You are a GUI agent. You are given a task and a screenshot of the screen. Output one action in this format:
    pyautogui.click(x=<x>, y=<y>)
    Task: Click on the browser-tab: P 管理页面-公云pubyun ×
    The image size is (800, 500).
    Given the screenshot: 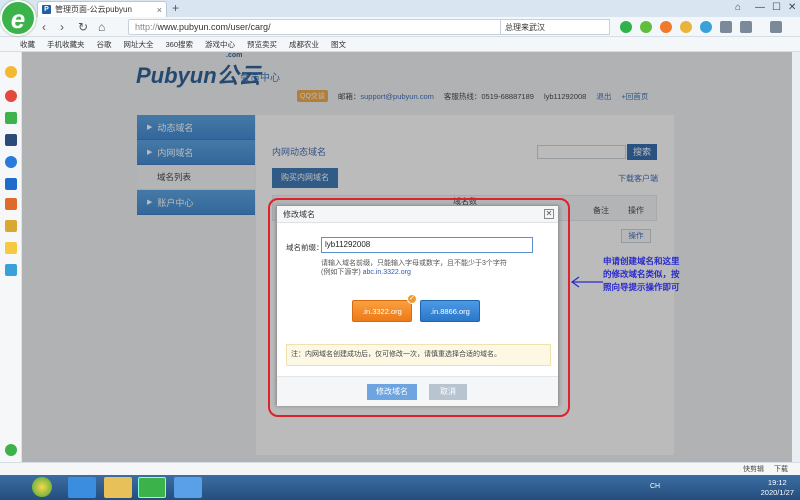 What is the action you would take?
    pyautogui.click(x=102, y=9)
    